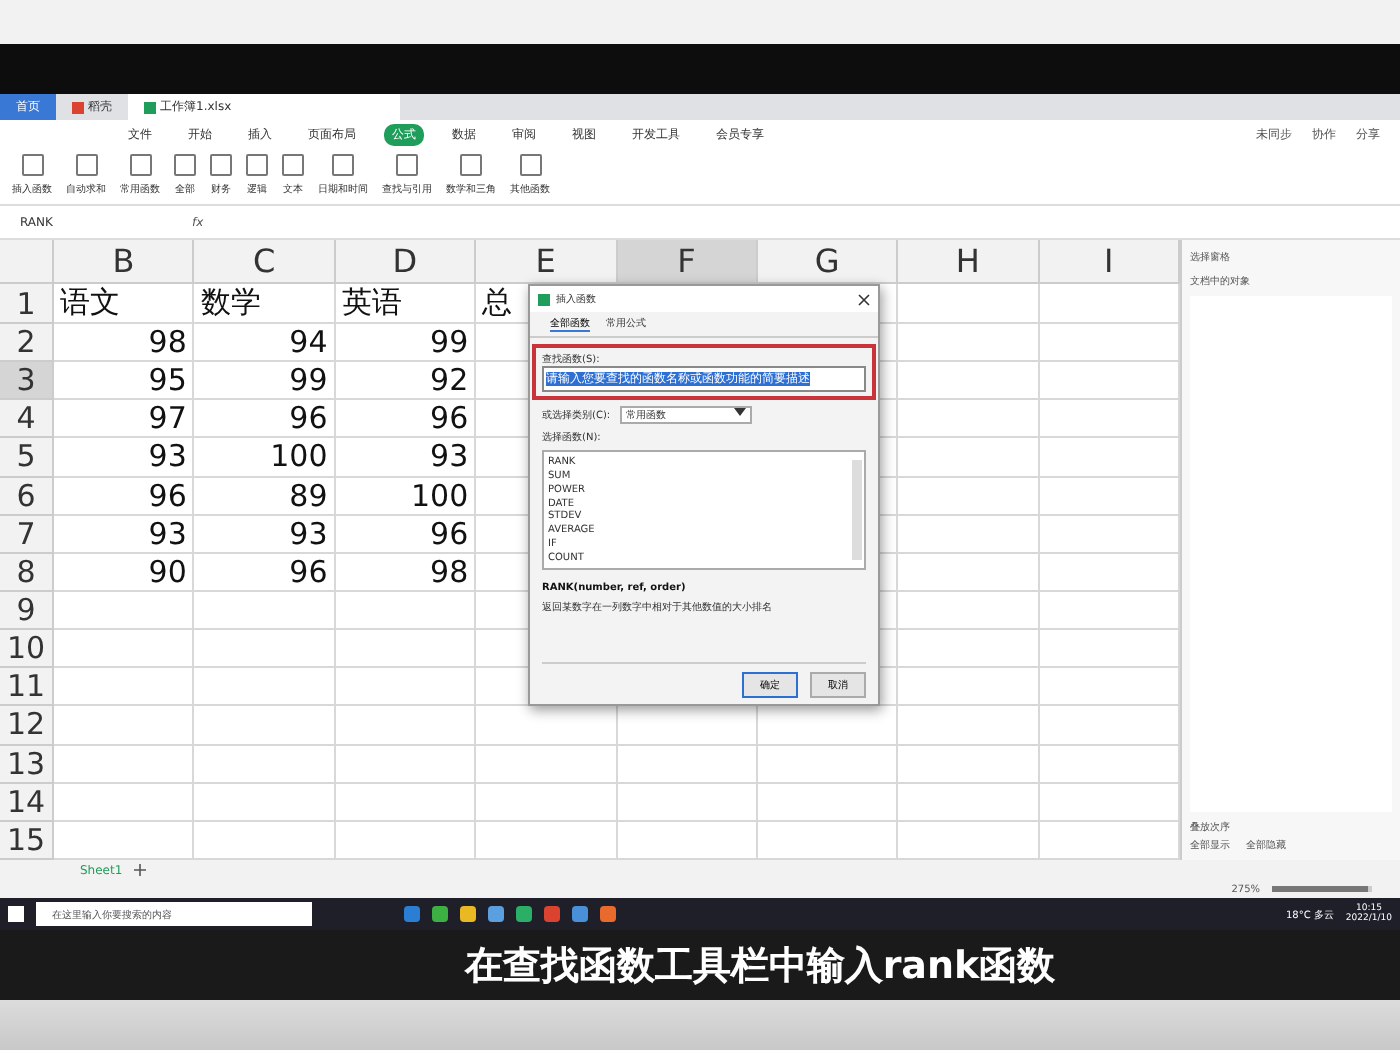  Describe the element at coordinates (265, 262) in the screenshot. I see `column-header: C` at that location.